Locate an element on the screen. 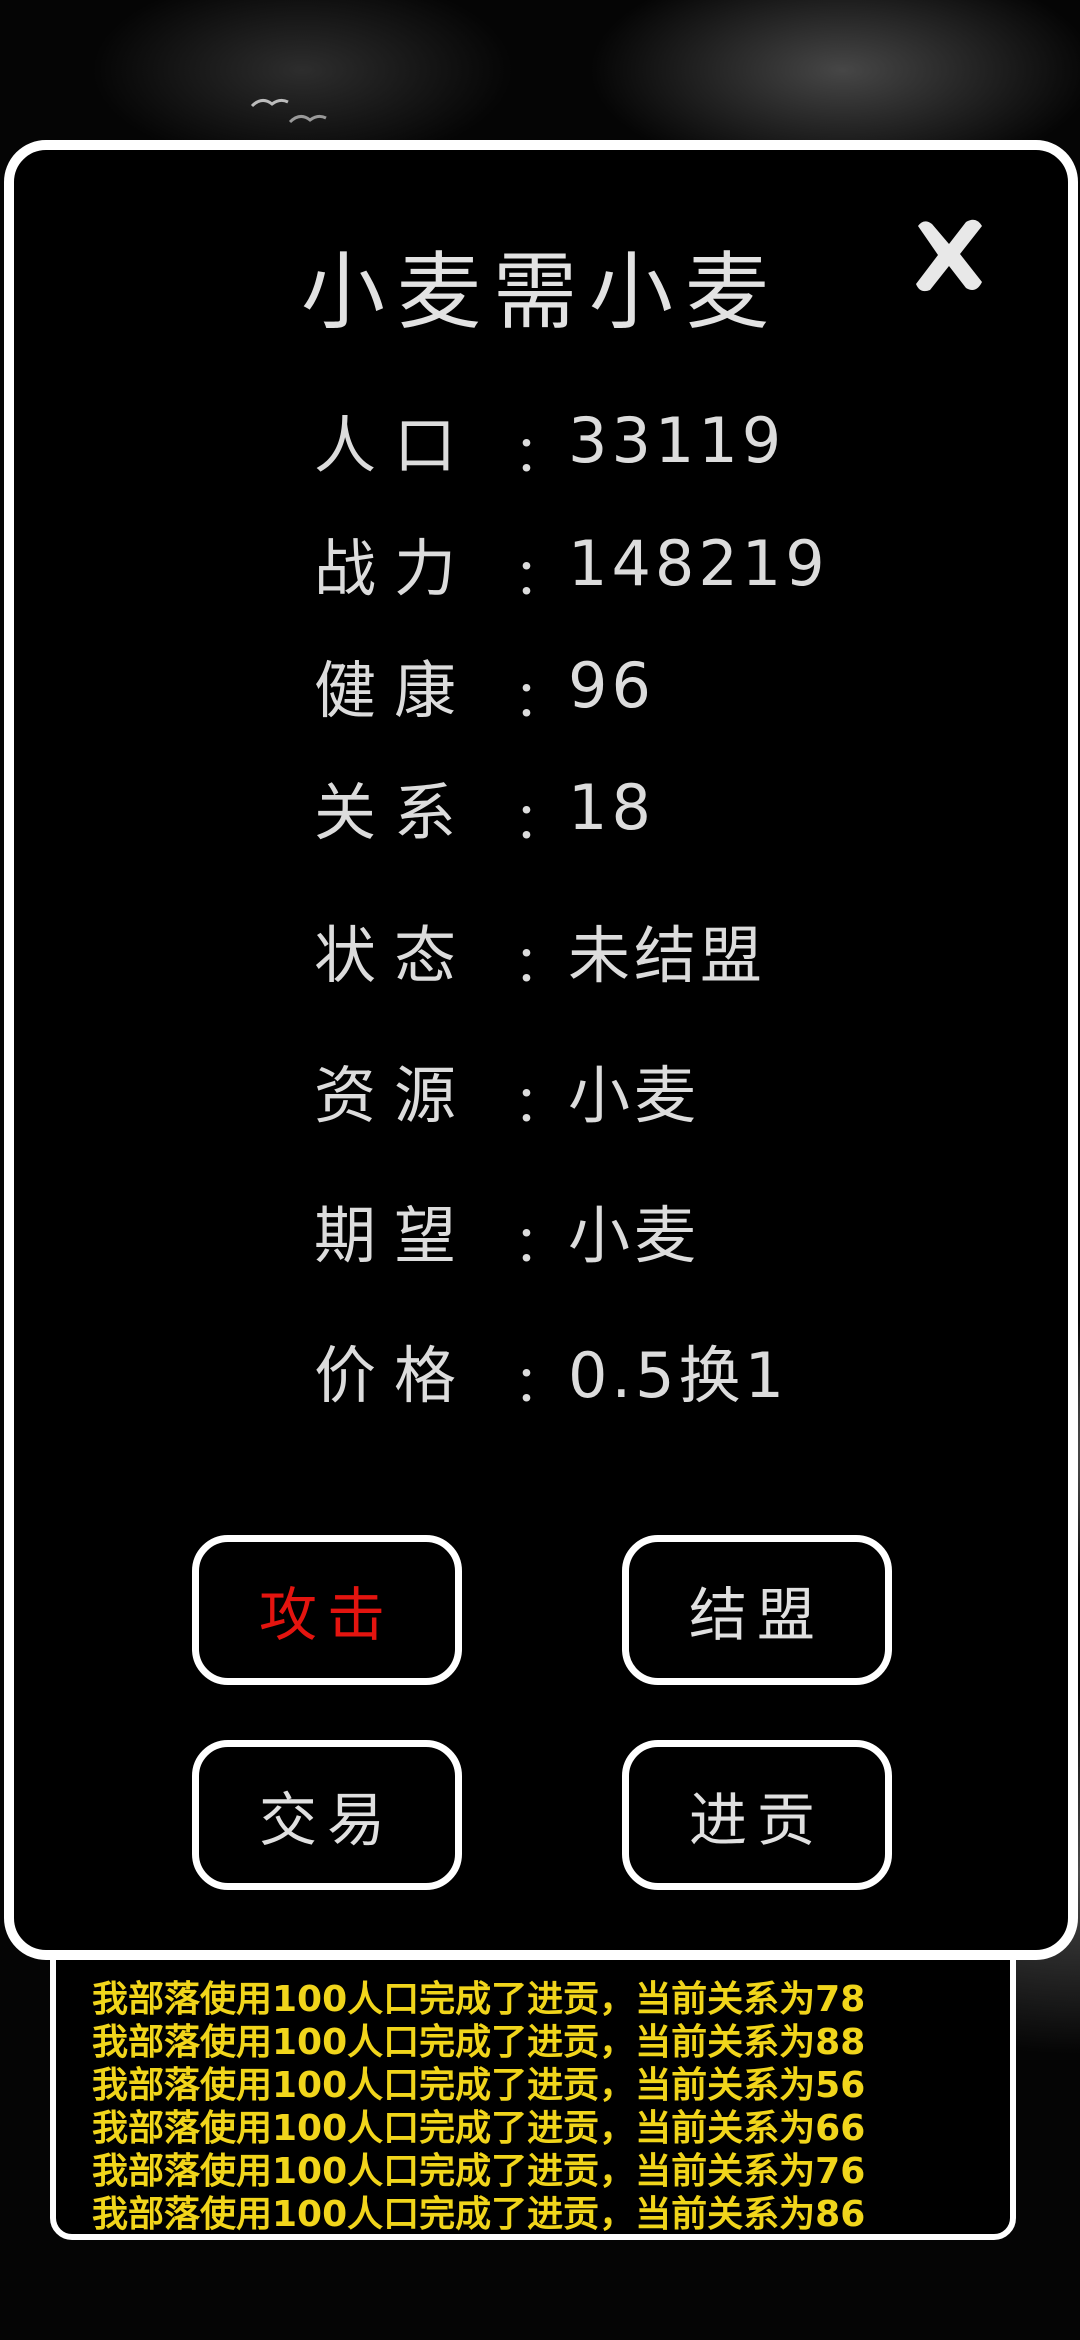 The height and width of the screenshot is (2340, 1080). alliance-button: 结盟 is located at coordinates (757, 1610).